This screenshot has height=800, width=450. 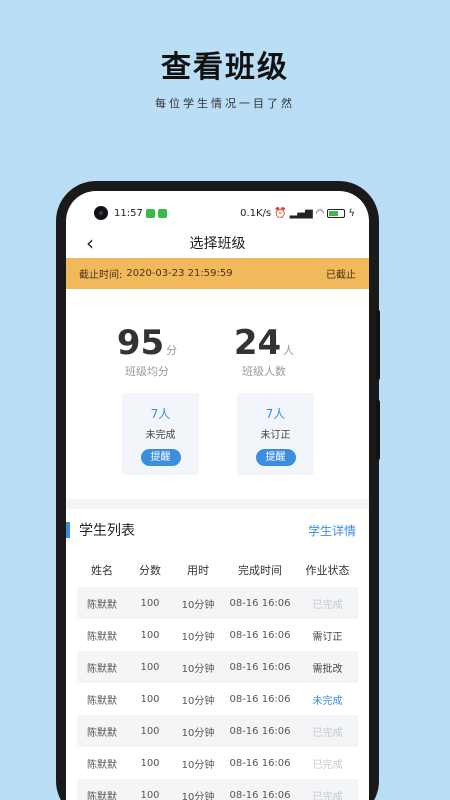 I want to click on promo-title: 查看班级, so click(x=225, y=67).